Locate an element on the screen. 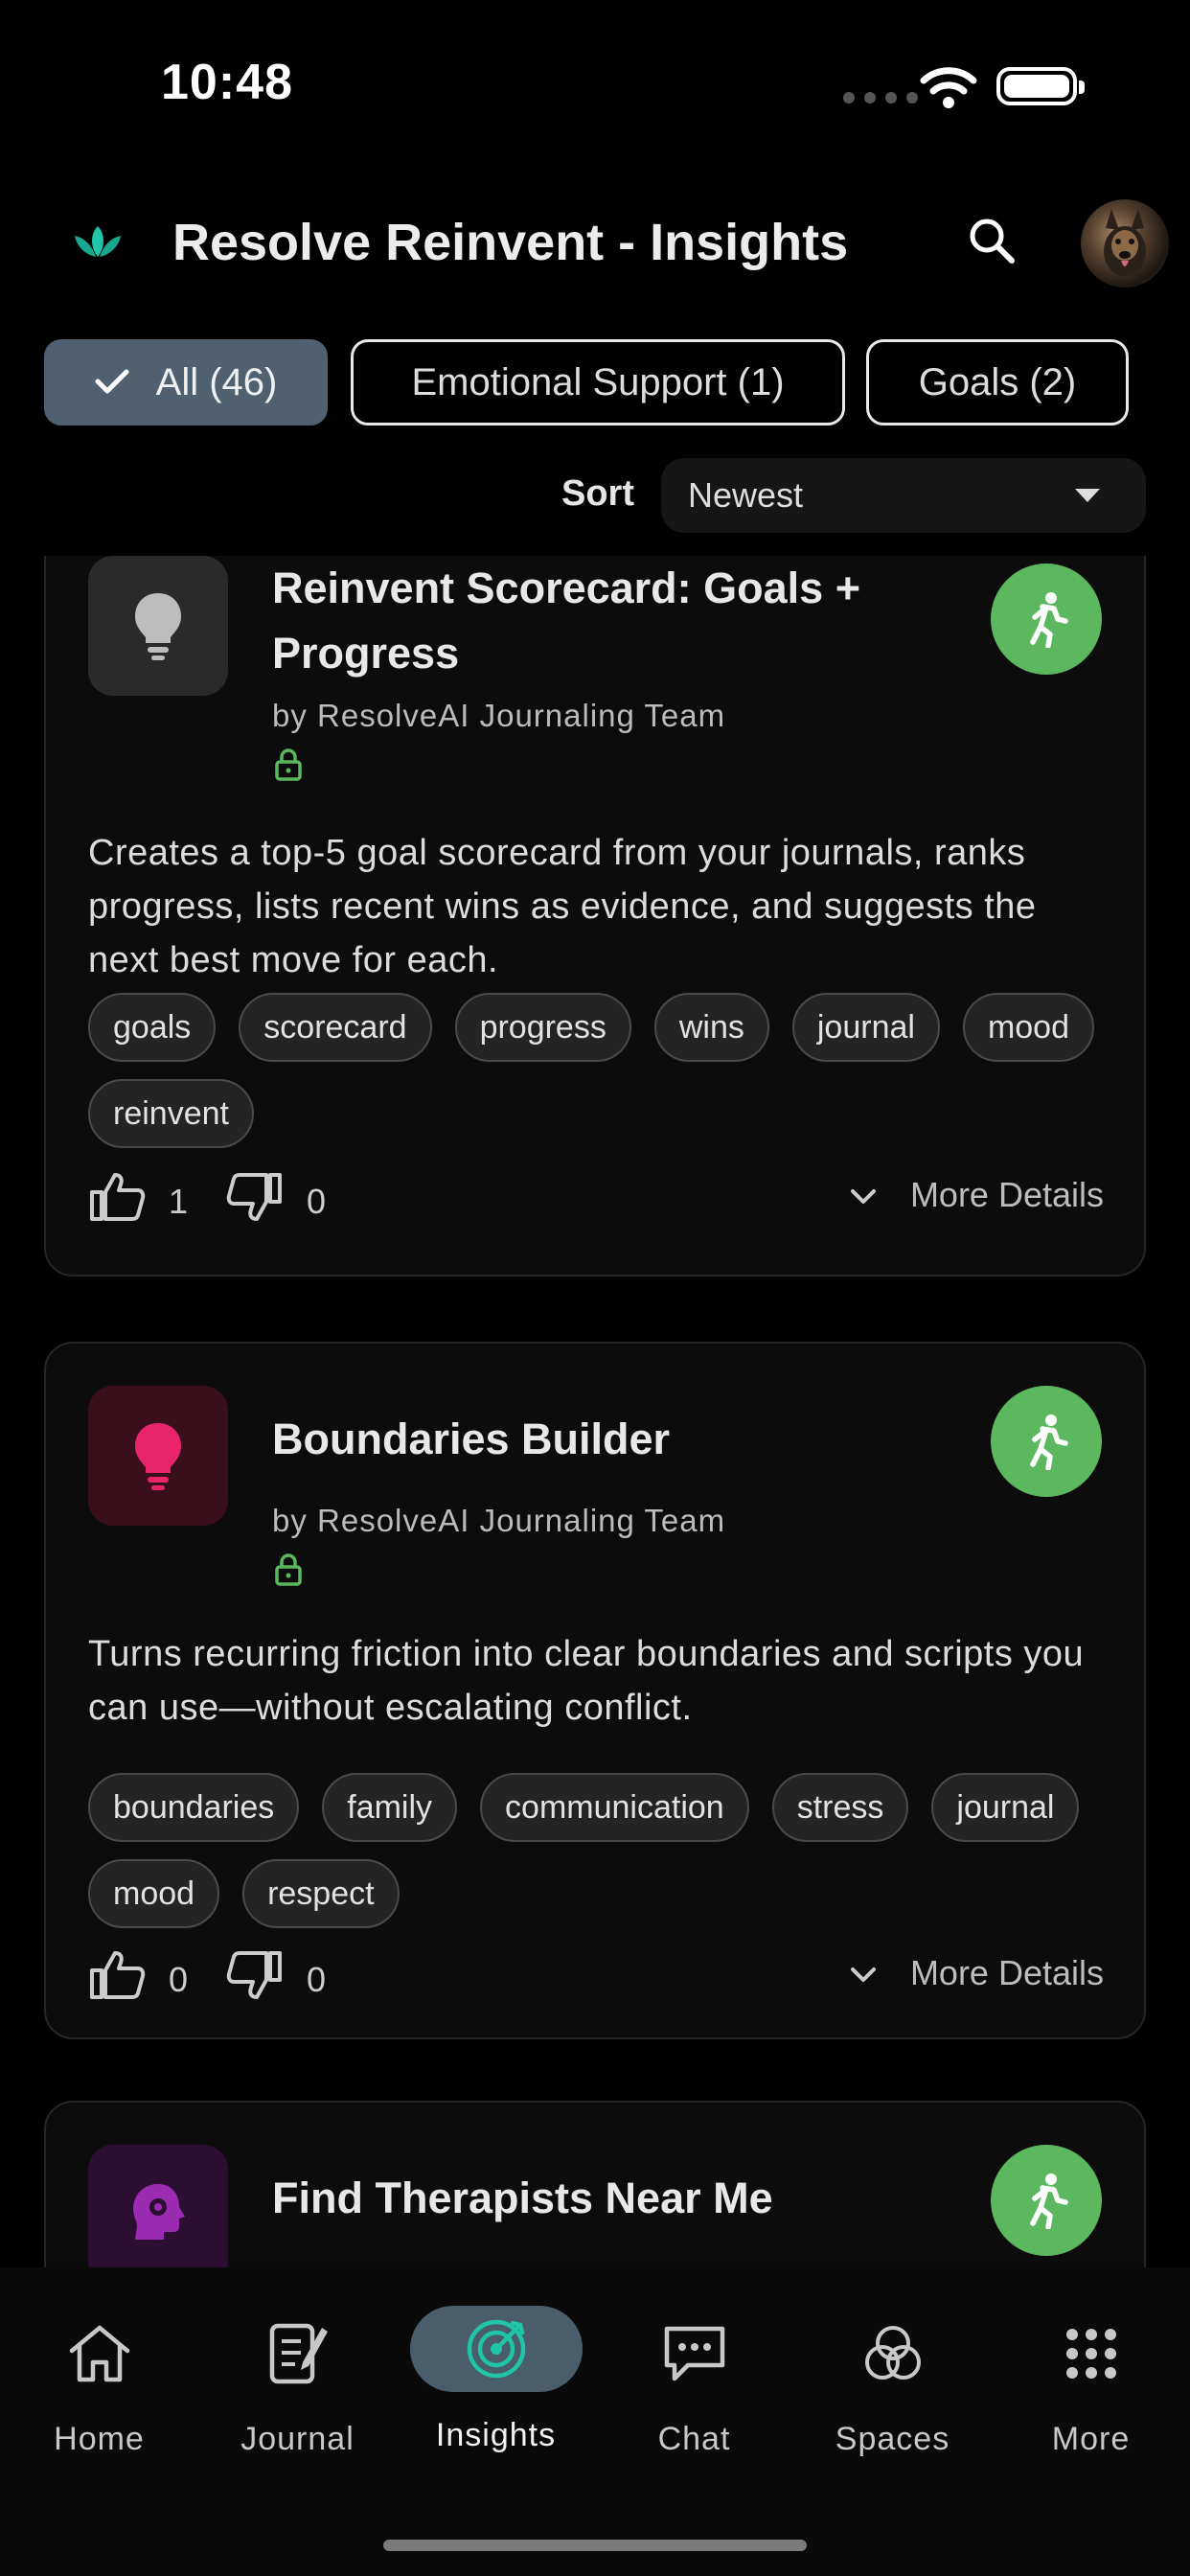 The height and width of the screenshot is (2576, 1190). card-title: Boundaries Builder is located at coordinates (472, 1438).